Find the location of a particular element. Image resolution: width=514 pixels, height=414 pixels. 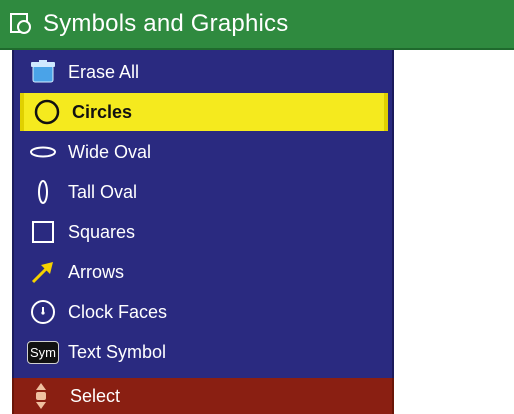

circle-icon is located at coordinates (47, 112).